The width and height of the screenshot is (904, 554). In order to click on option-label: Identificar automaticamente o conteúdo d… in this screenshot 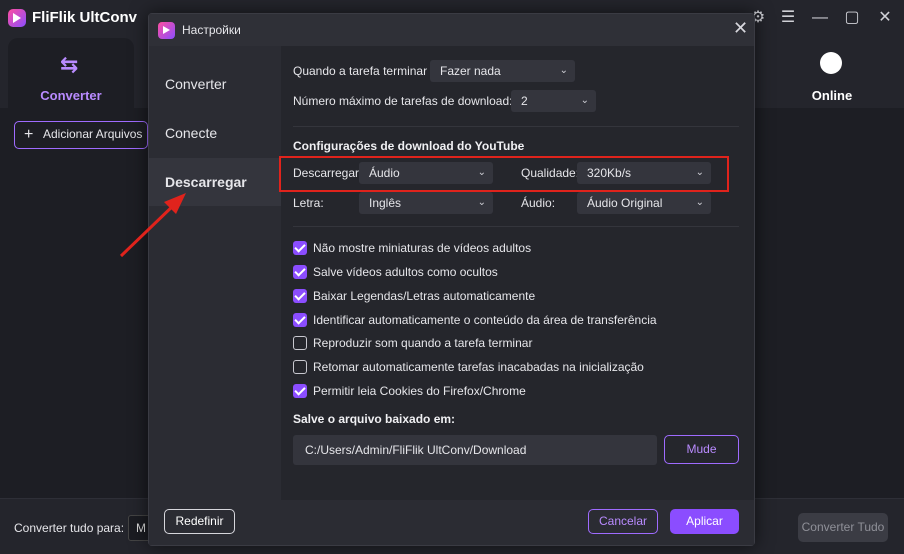, I will do `click(485, 320)`.